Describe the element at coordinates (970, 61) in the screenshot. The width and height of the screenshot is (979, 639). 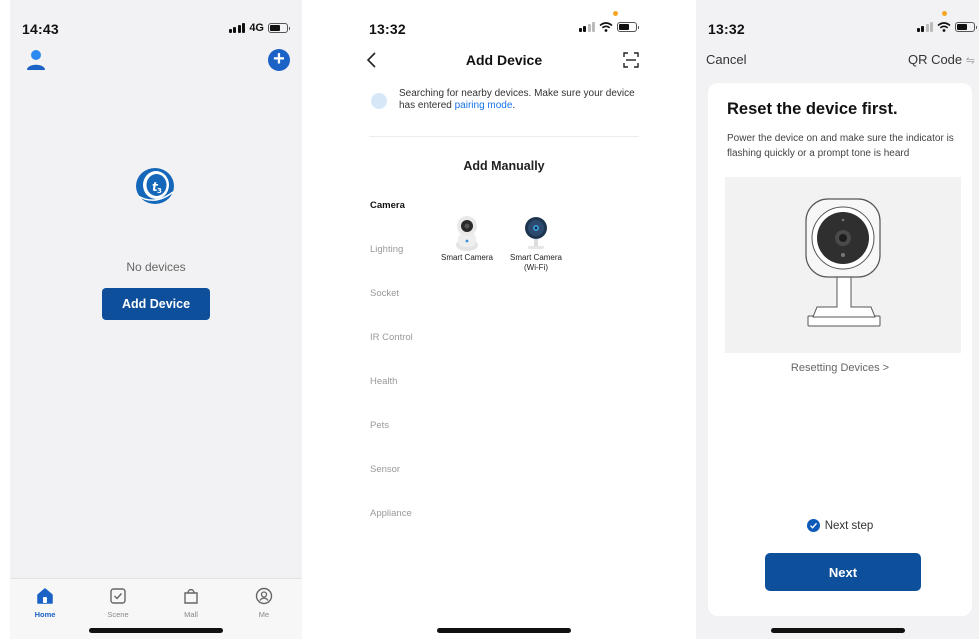
I see `switch-icon: ⇋` at that location.